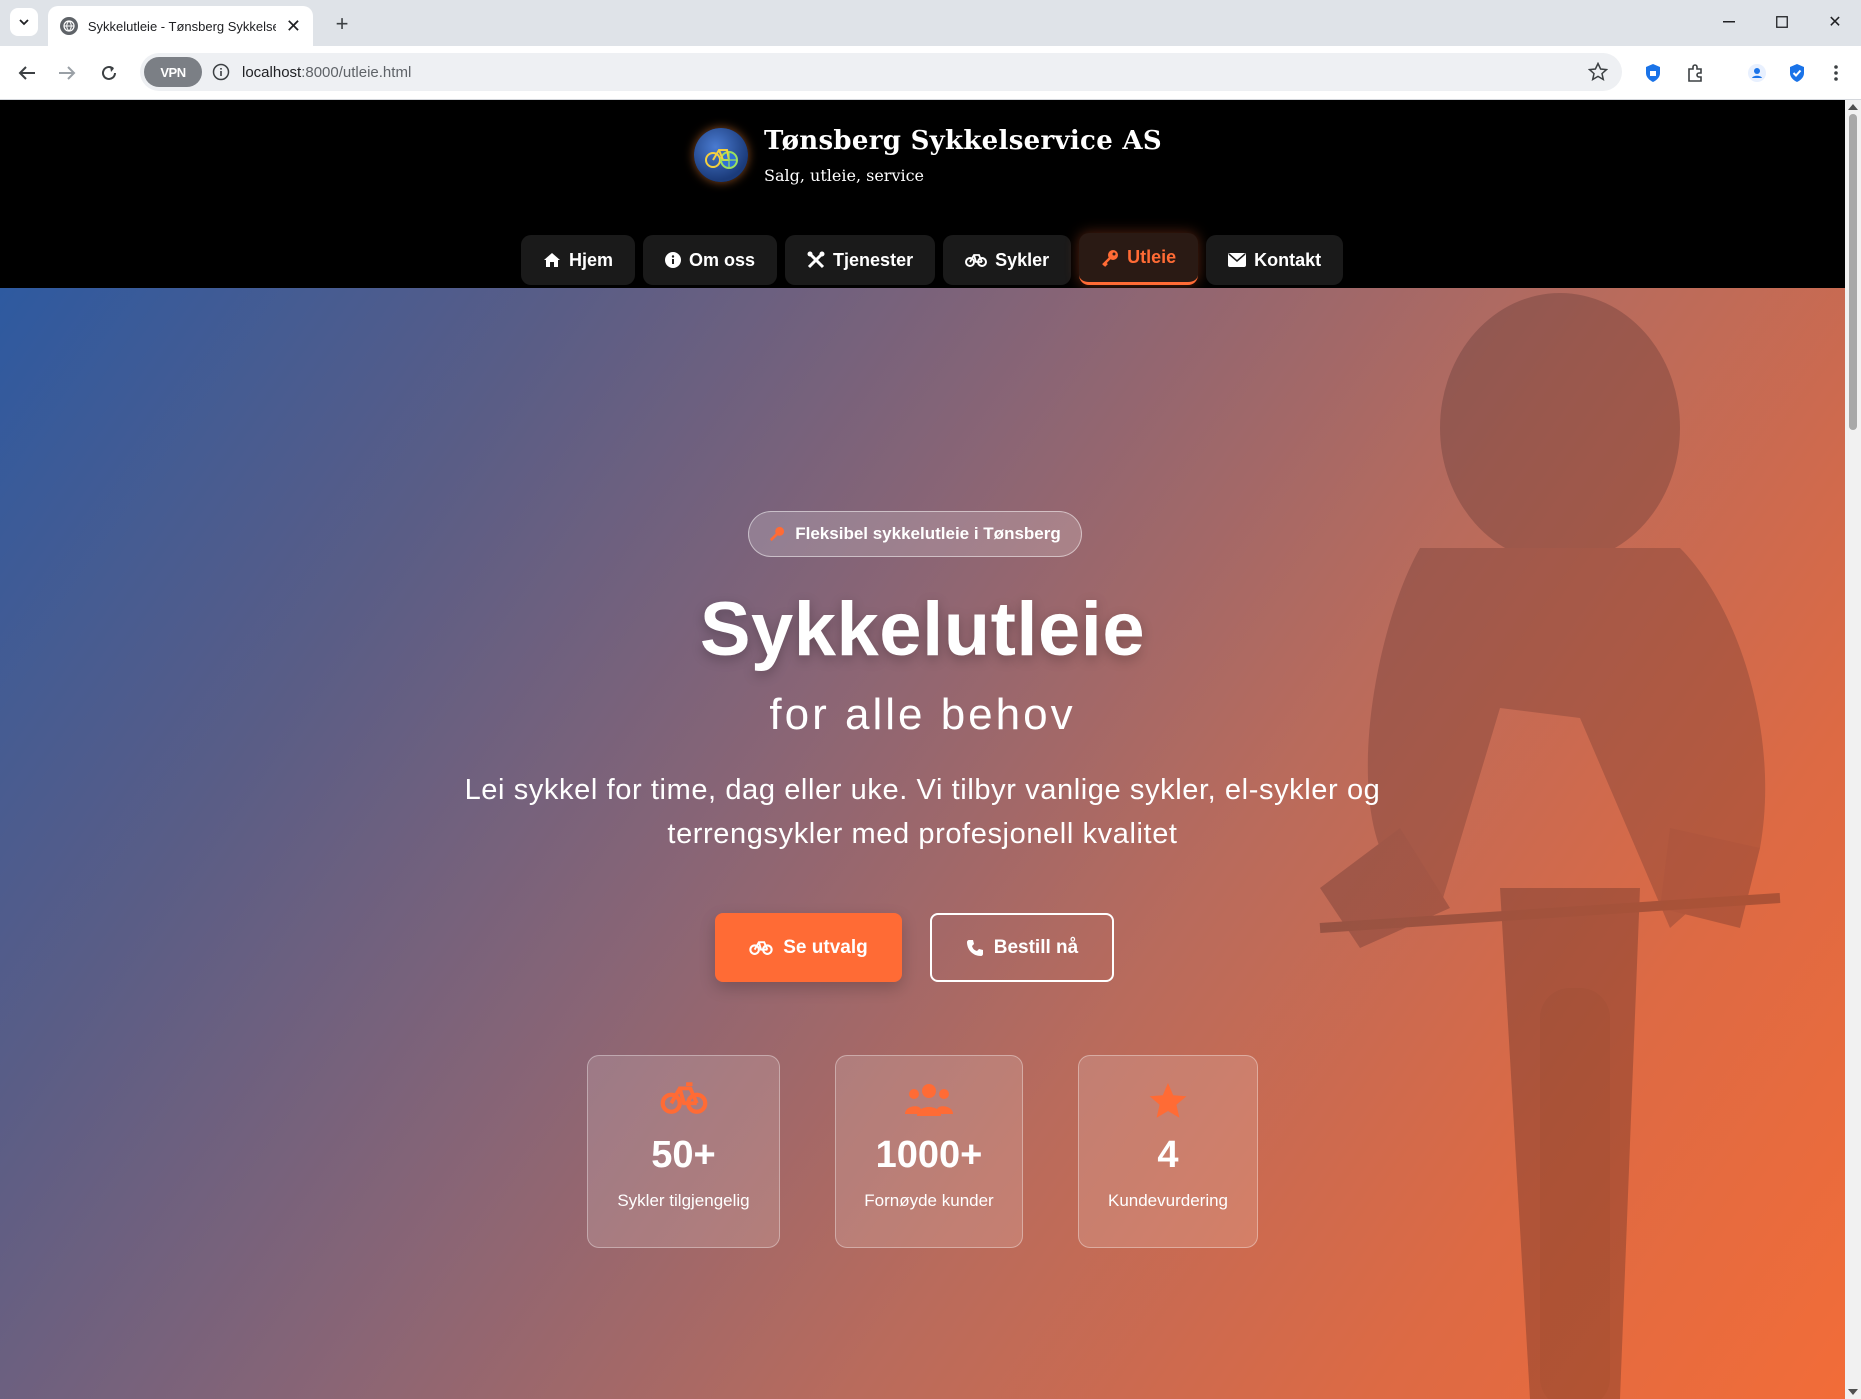 The image size is (1861, 1399). I want to click on hero-badge-text: Fleksibel sykkelutleie i Tønsberg, so click(928, 533).